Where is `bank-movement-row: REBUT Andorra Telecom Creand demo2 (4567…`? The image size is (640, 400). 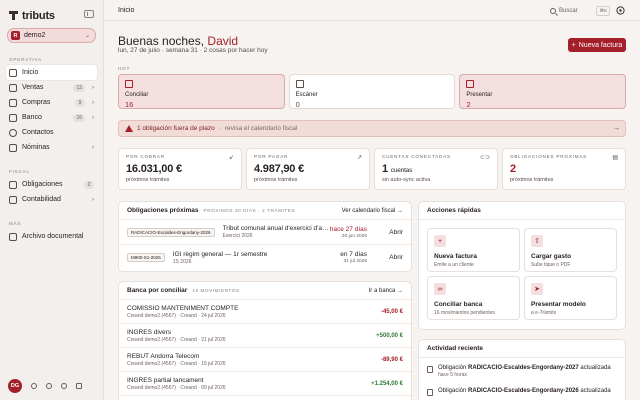 bank-movement-row: REBUT Andorra Telecom Creand demo2 (4567… is located at coordinates (265, 360).